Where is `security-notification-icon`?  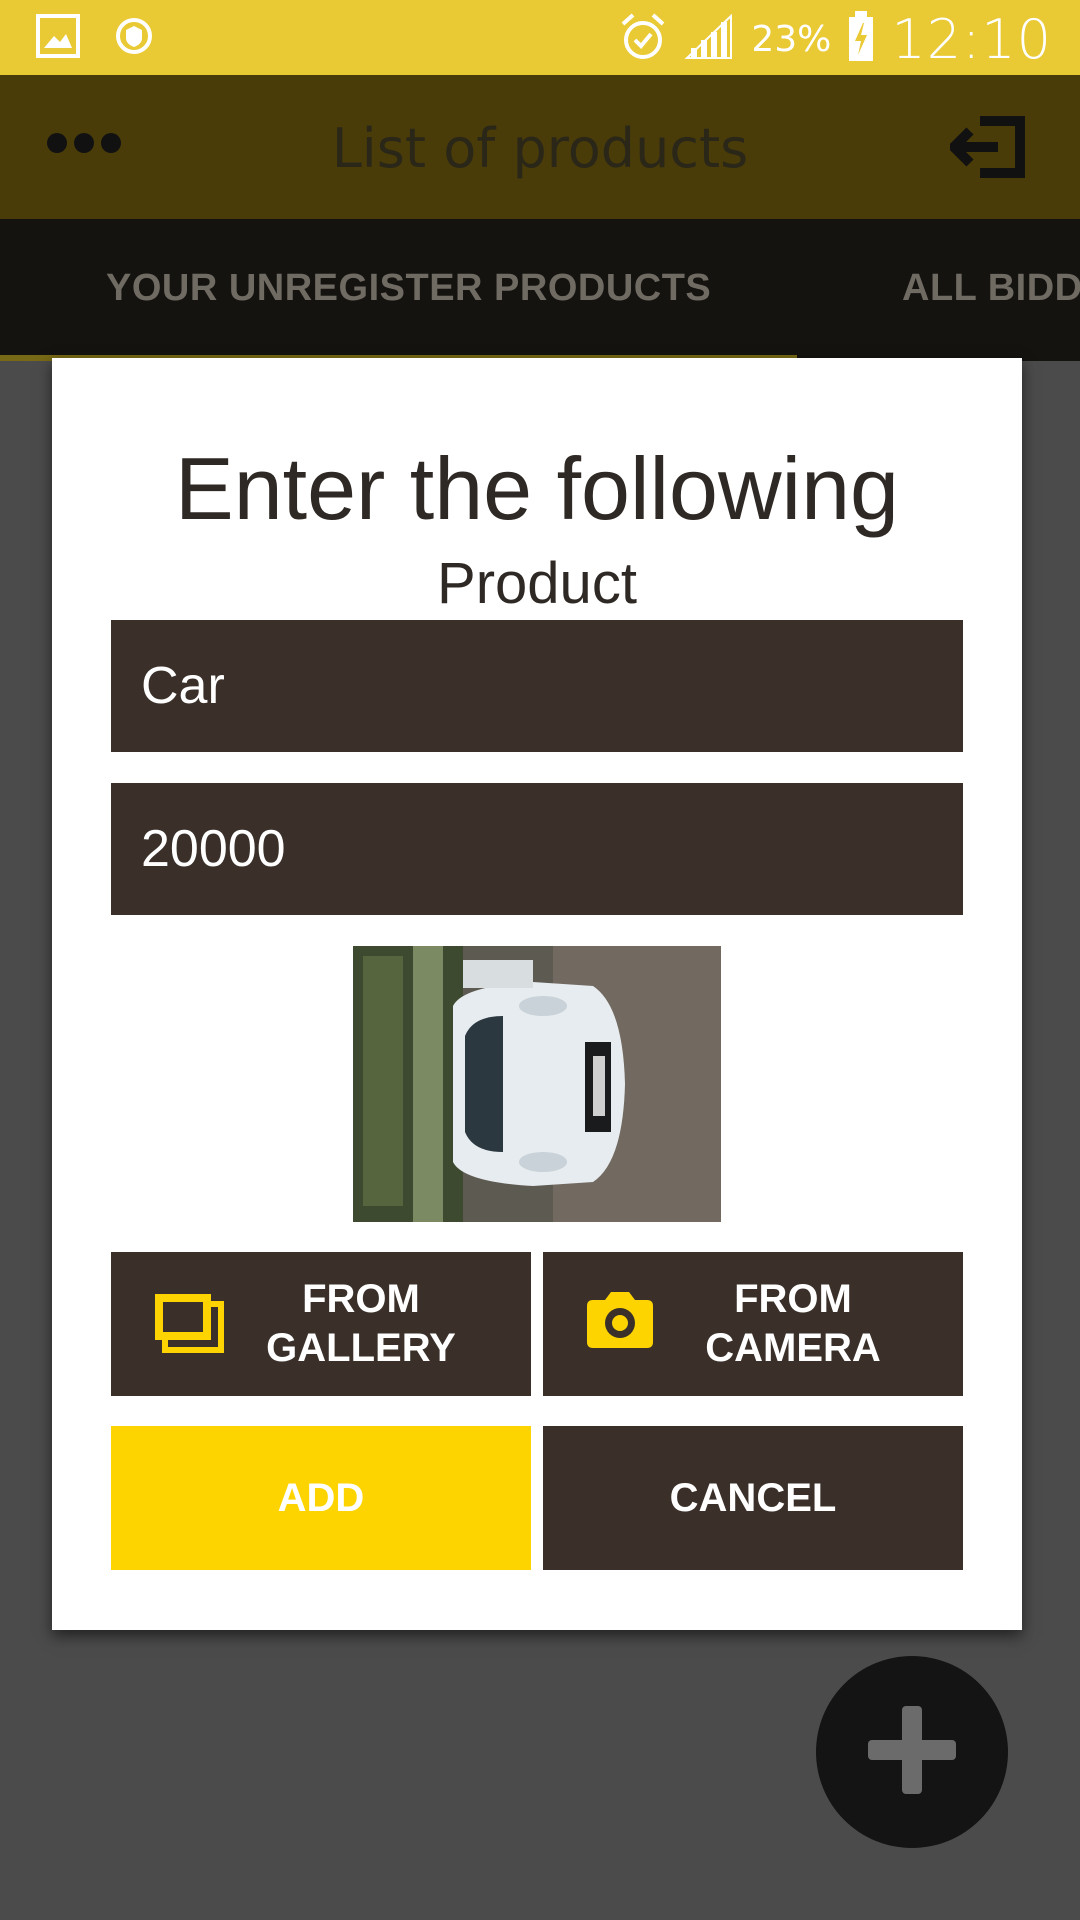
security-notification-icon is located at coordinates (134, 38).